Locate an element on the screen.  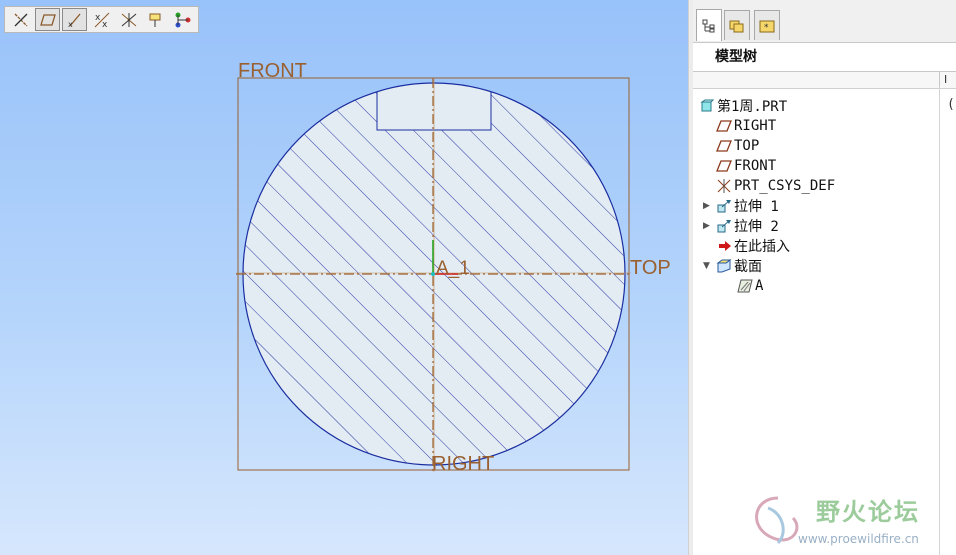
datum-planes-display-icon is located at coordinates (47, 19).